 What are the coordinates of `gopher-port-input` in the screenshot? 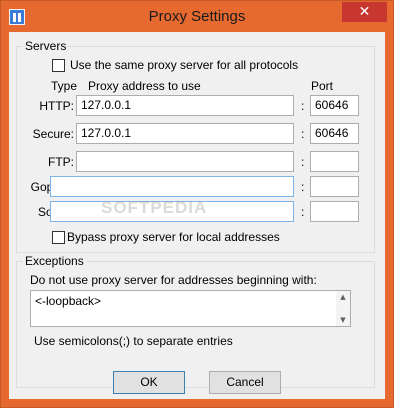 It's located at (334, 186).